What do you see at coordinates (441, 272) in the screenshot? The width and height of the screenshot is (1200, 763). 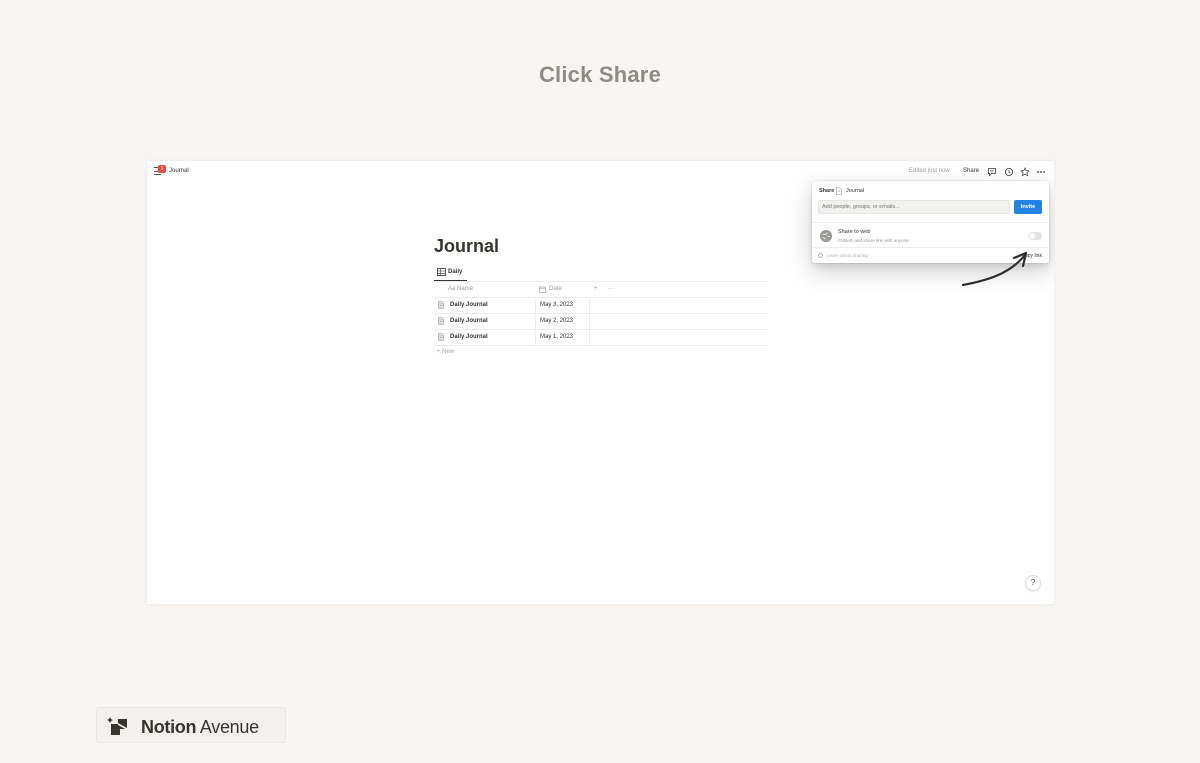 I see `table-view-icon` at bounding box center [441, 272].